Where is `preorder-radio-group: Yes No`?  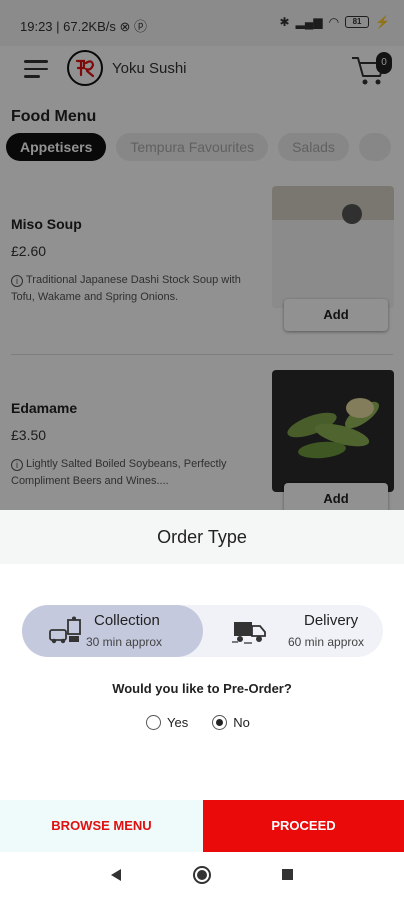 preorder-radio-group: Yes No is located at coordinates (198, 722).